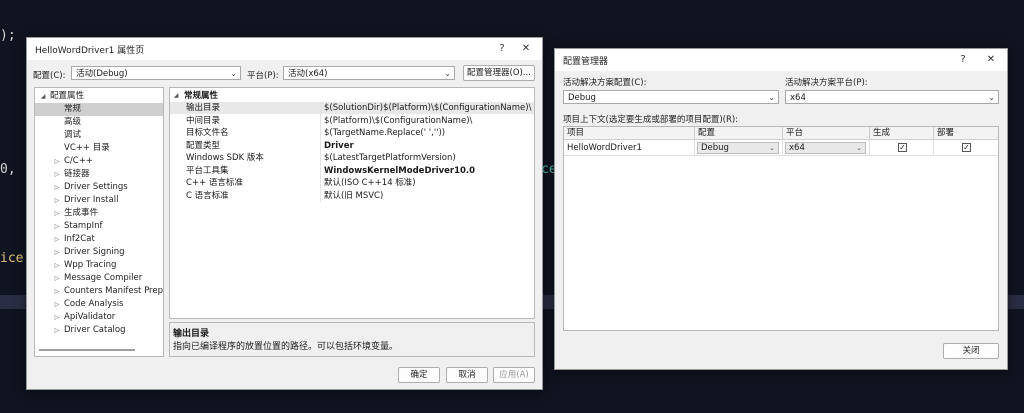  I want to click on description-text: 指向已编译程序的放置位置的路径。可以包括环境变量。, so click(286, 347).